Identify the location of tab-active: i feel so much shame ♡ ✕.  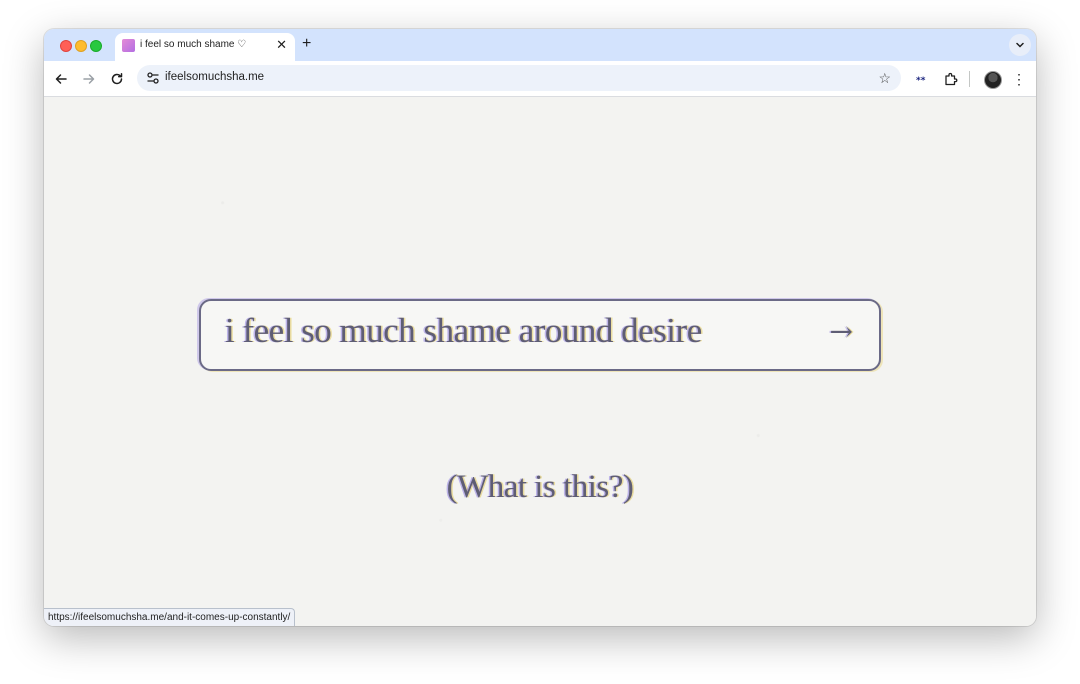
(205, 47).